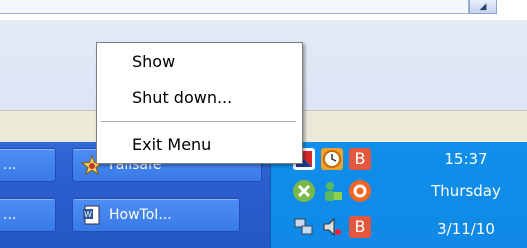  Describe the element at coordinates (332, 159) in the screenshot. I see `clock-icon` at that location.